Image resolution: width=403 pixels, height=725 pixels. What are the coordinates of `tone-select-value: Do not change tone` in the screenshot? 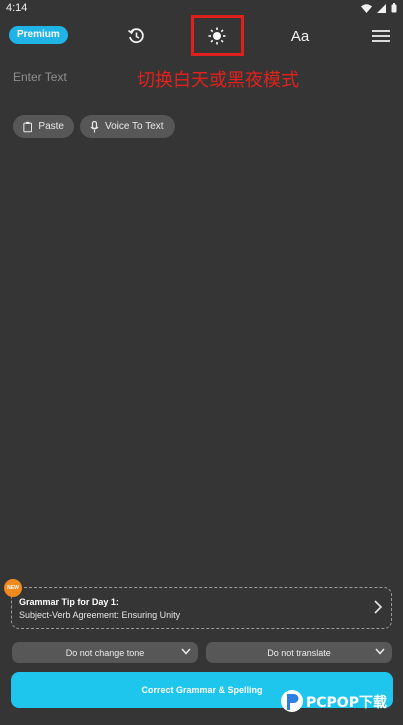 It's located at (105, 652).